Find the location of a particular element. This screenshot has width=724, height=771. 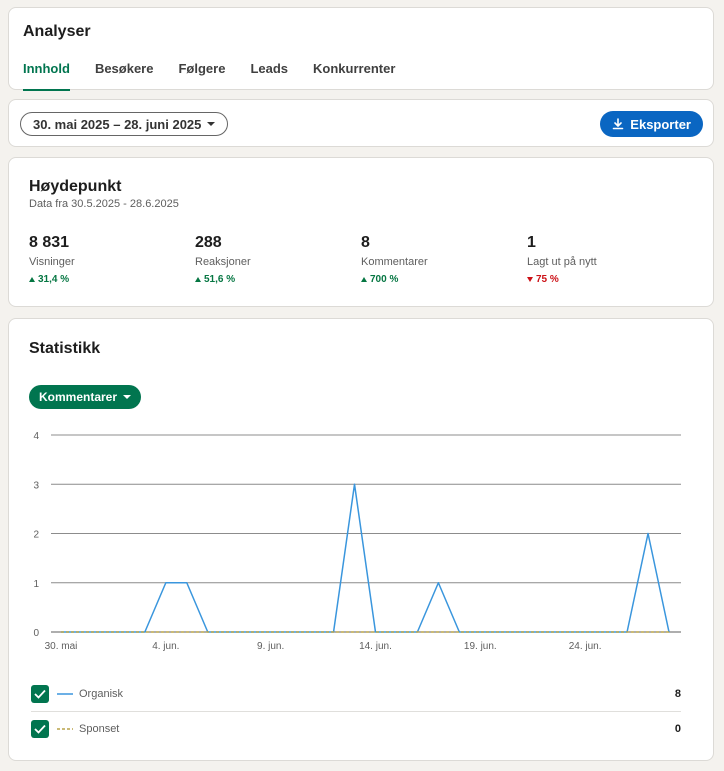

legend-row-organisk: Organisk 8 is located at coordinates (356, 694).